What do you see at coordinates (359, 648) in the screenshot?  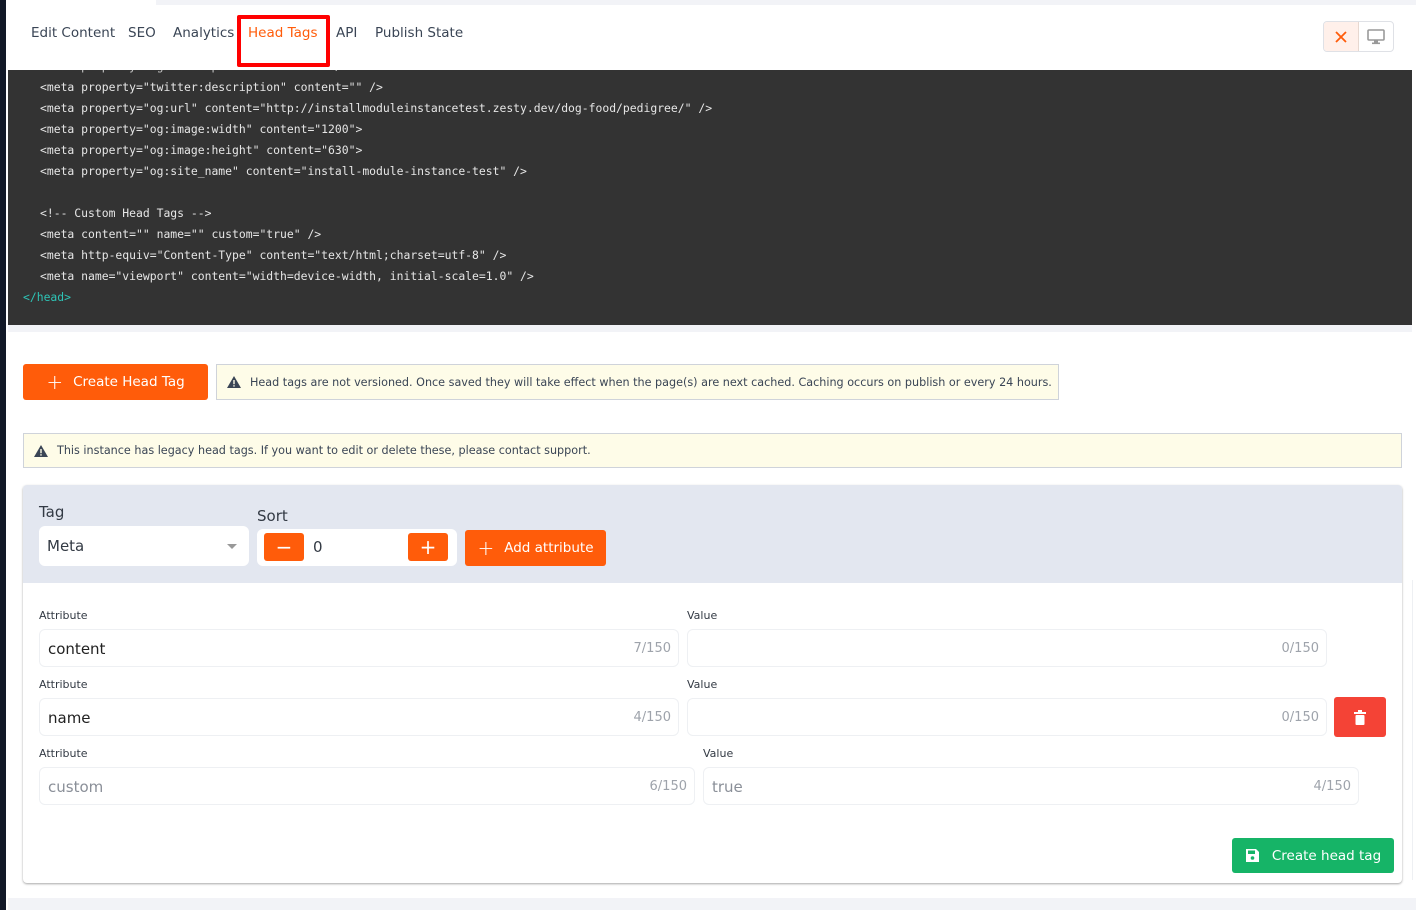 I see `attribute-input: content 7/150` at bounding box center [359, 648].